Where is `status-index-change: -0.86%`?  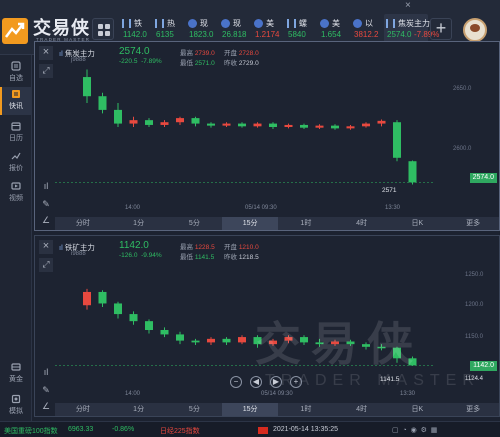
status-index-change: -0.86% is located at coordinates (123, 429).